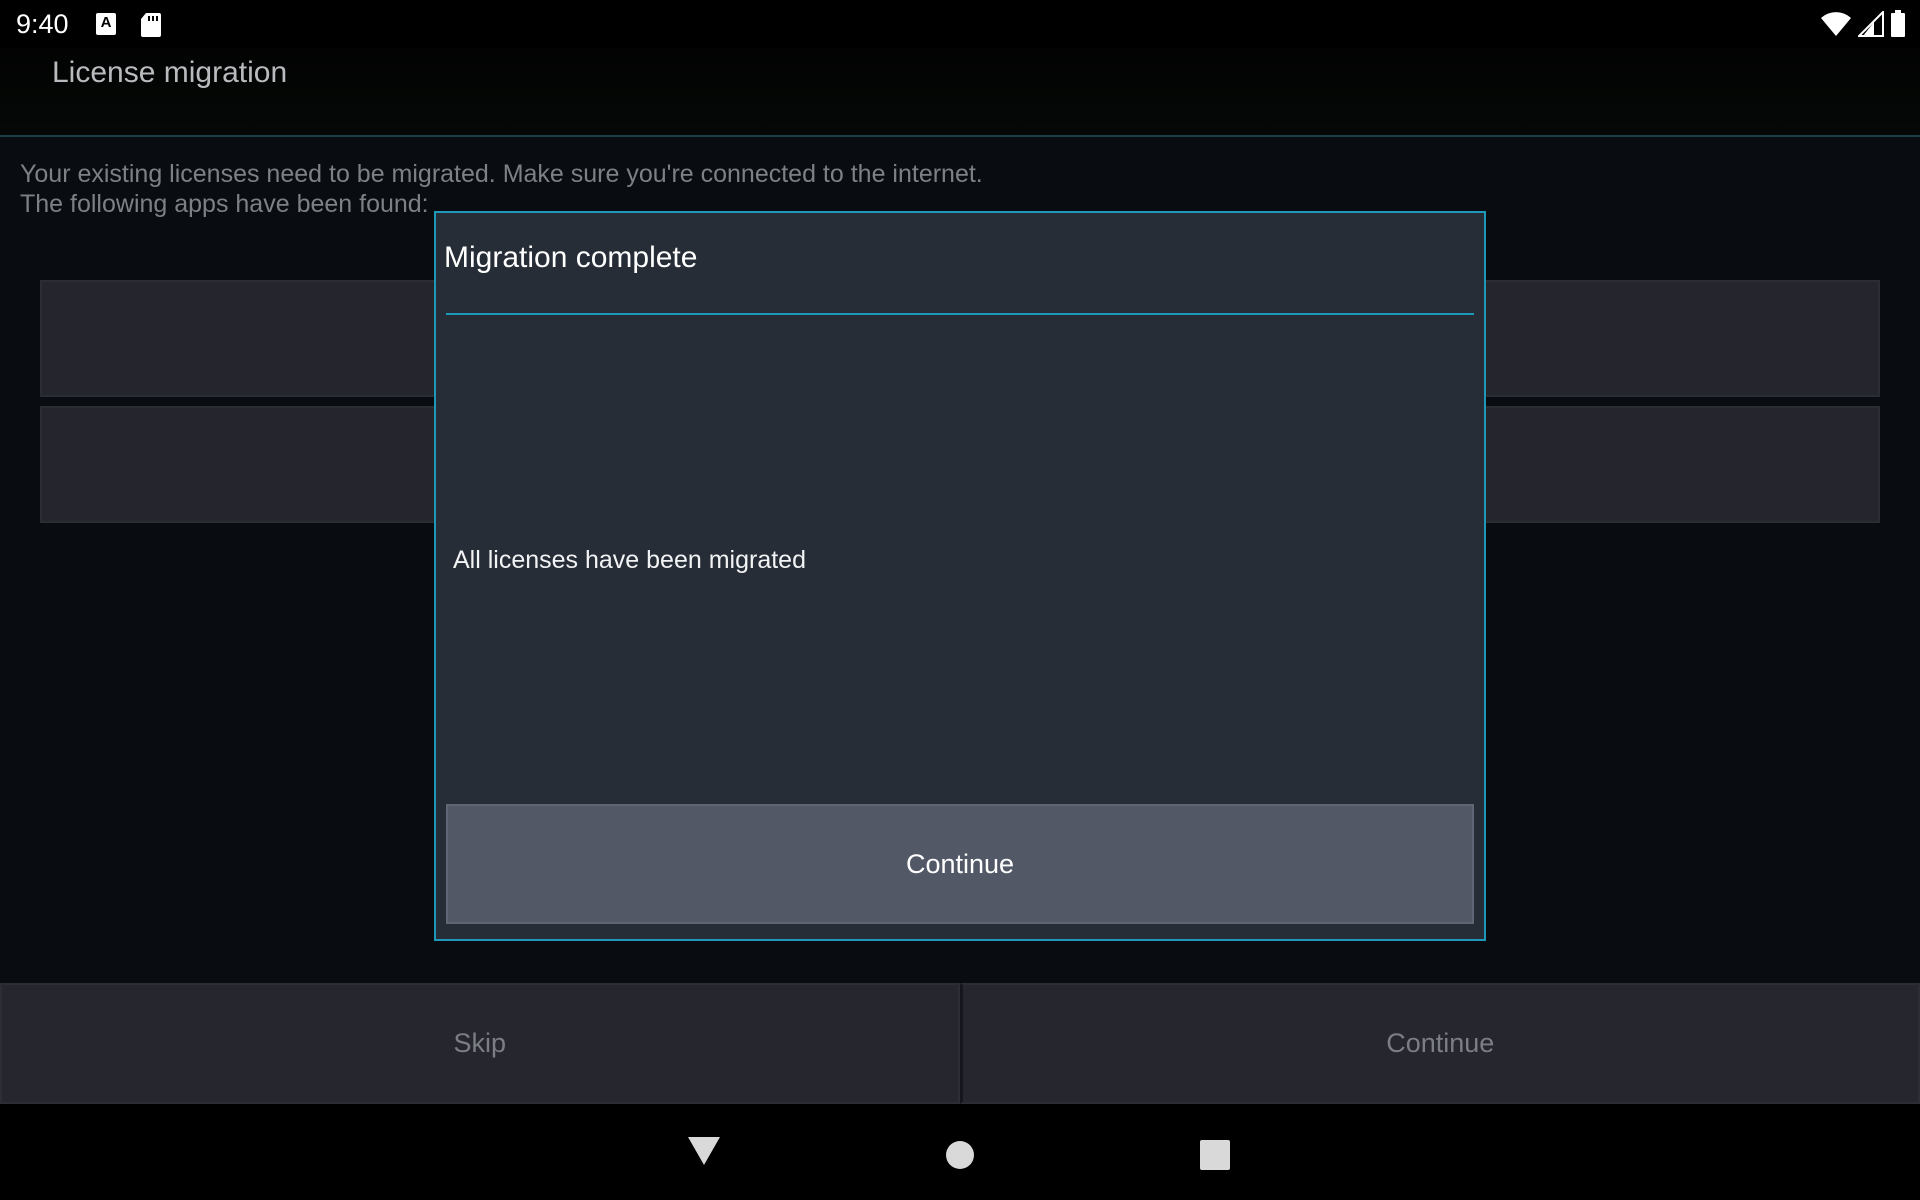 The height and width of the screenshot is (1200, 1920). I want to click on dialog-message: All licenses have been migrated, so click(629, 560).